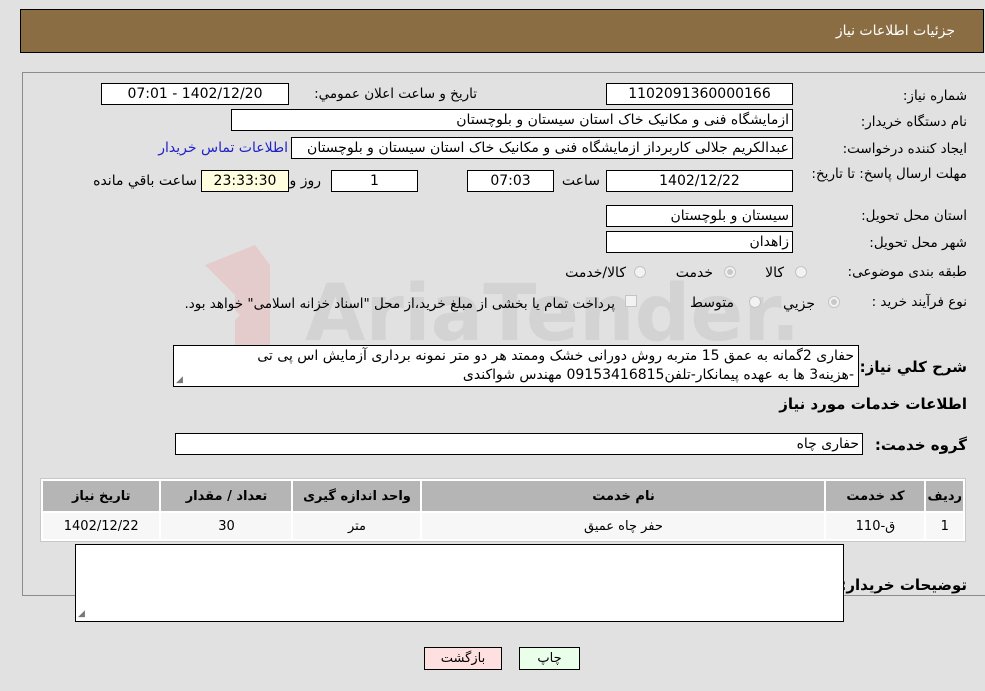  Describe the element at coordinates (374, 181) in the screenshot. I see `days-remaining-field: 1` at that location.